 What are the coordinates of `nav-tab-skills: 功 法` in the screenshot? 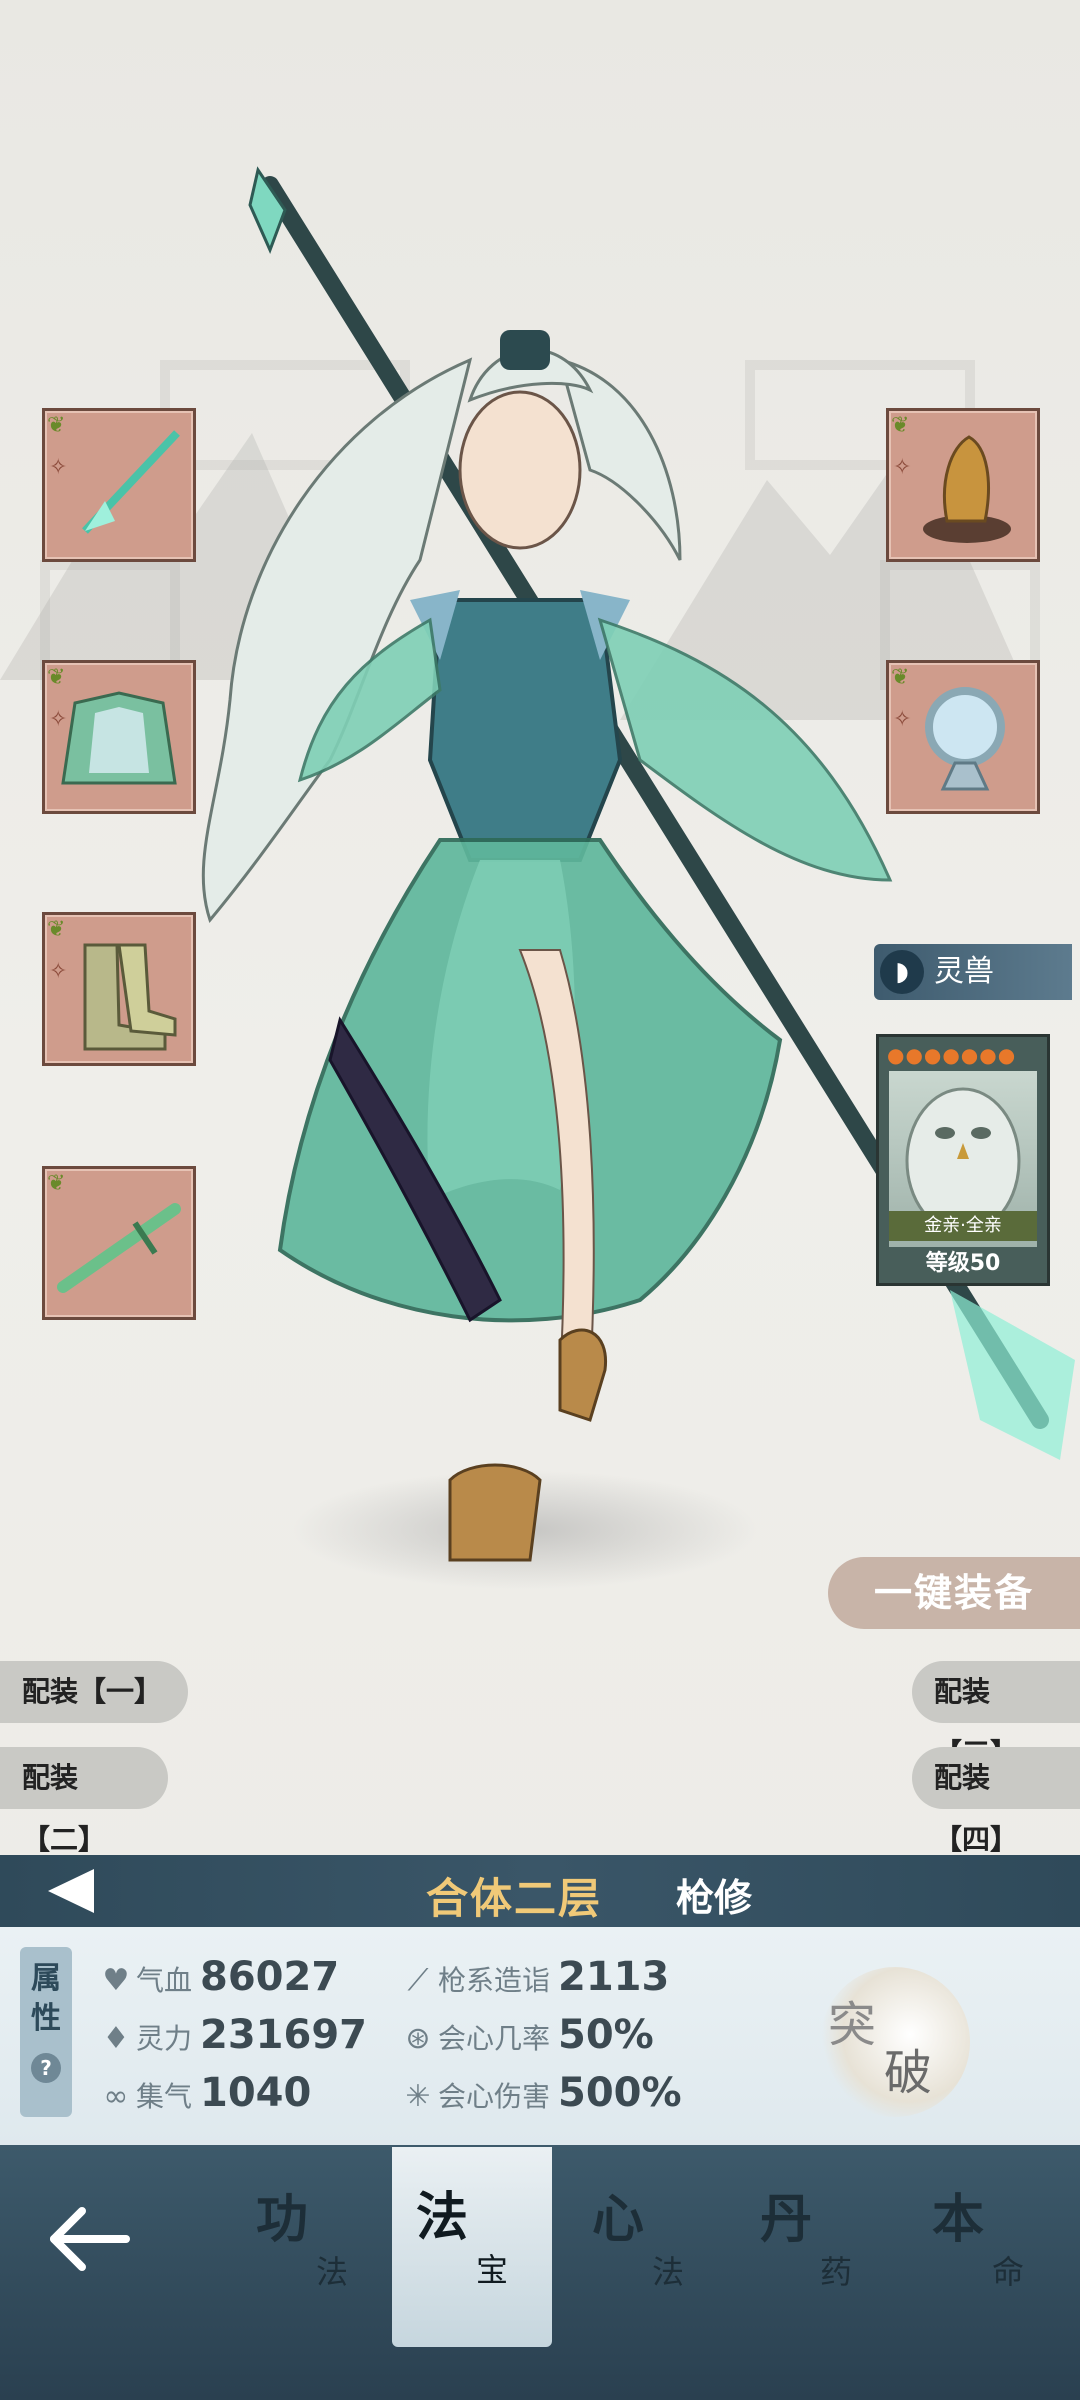 It's located at (312, 2247).